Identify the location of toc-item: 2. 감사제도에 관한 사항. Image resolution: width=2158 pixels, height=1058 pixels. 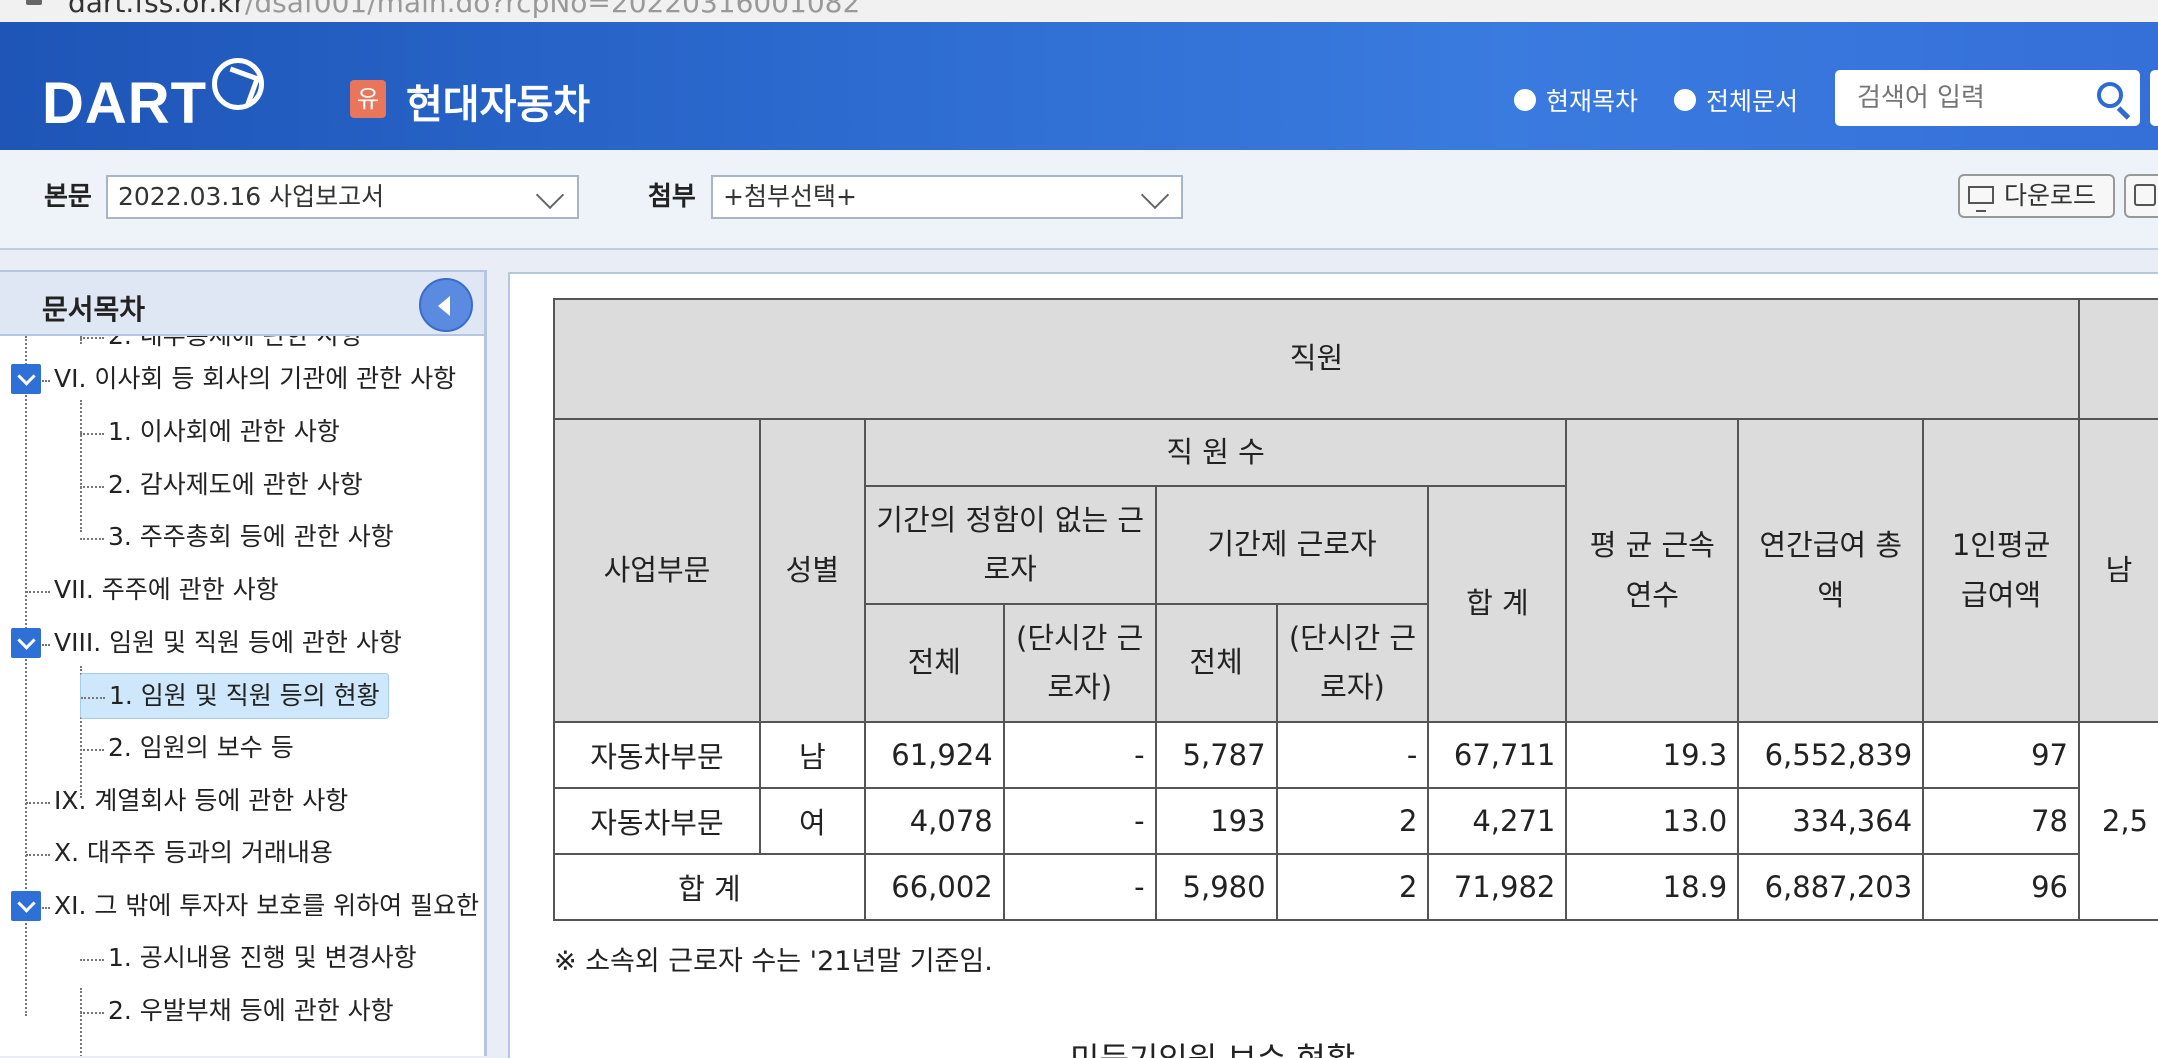
(221, 485).